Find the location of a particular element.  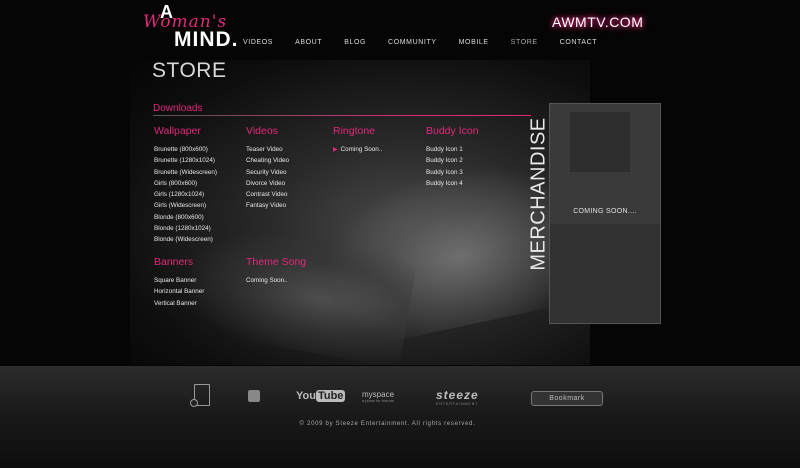

videos-heading: Videos is located at coordinates (262, 131).